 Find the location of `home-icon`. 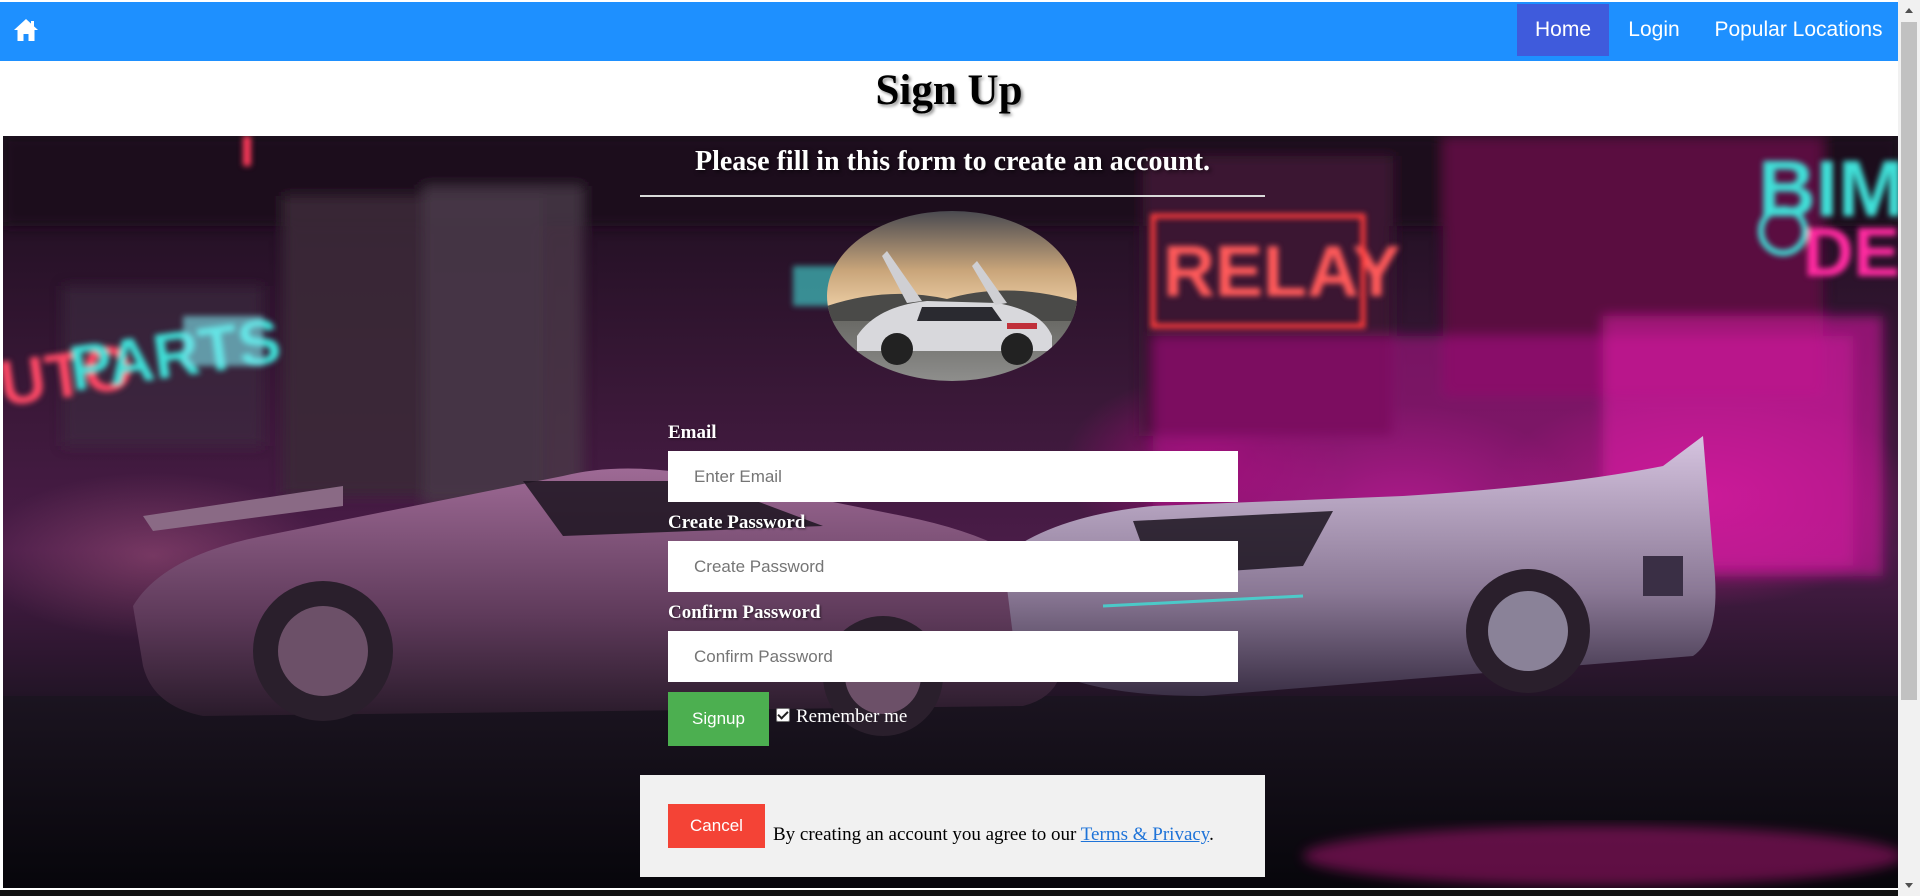

home-icon is located at coordinates (26, 30).